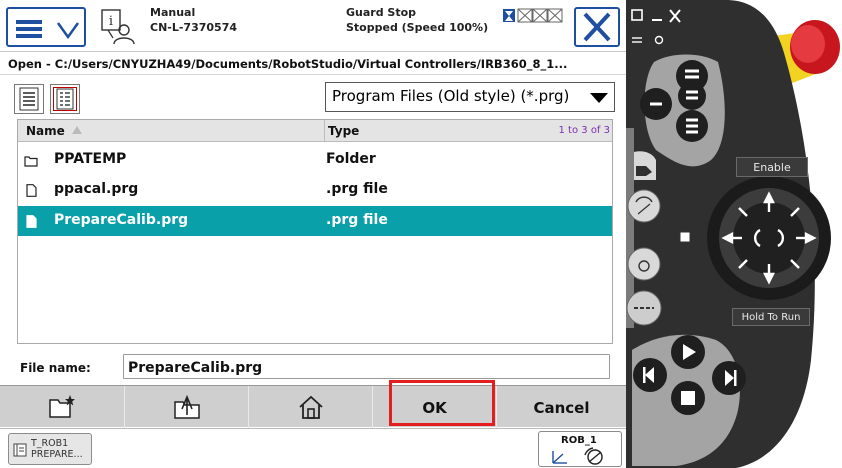 This screenshot has width=842, height=468. I want to click on state-title: Guard Stop, so click(381, 12).